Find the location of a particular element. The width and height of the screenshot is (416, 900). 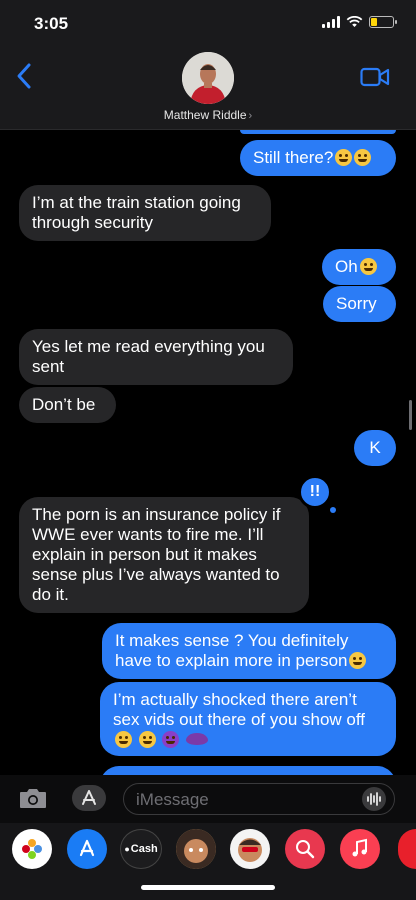

eggplant-emoji-icon is located at coordinates (197, 739).